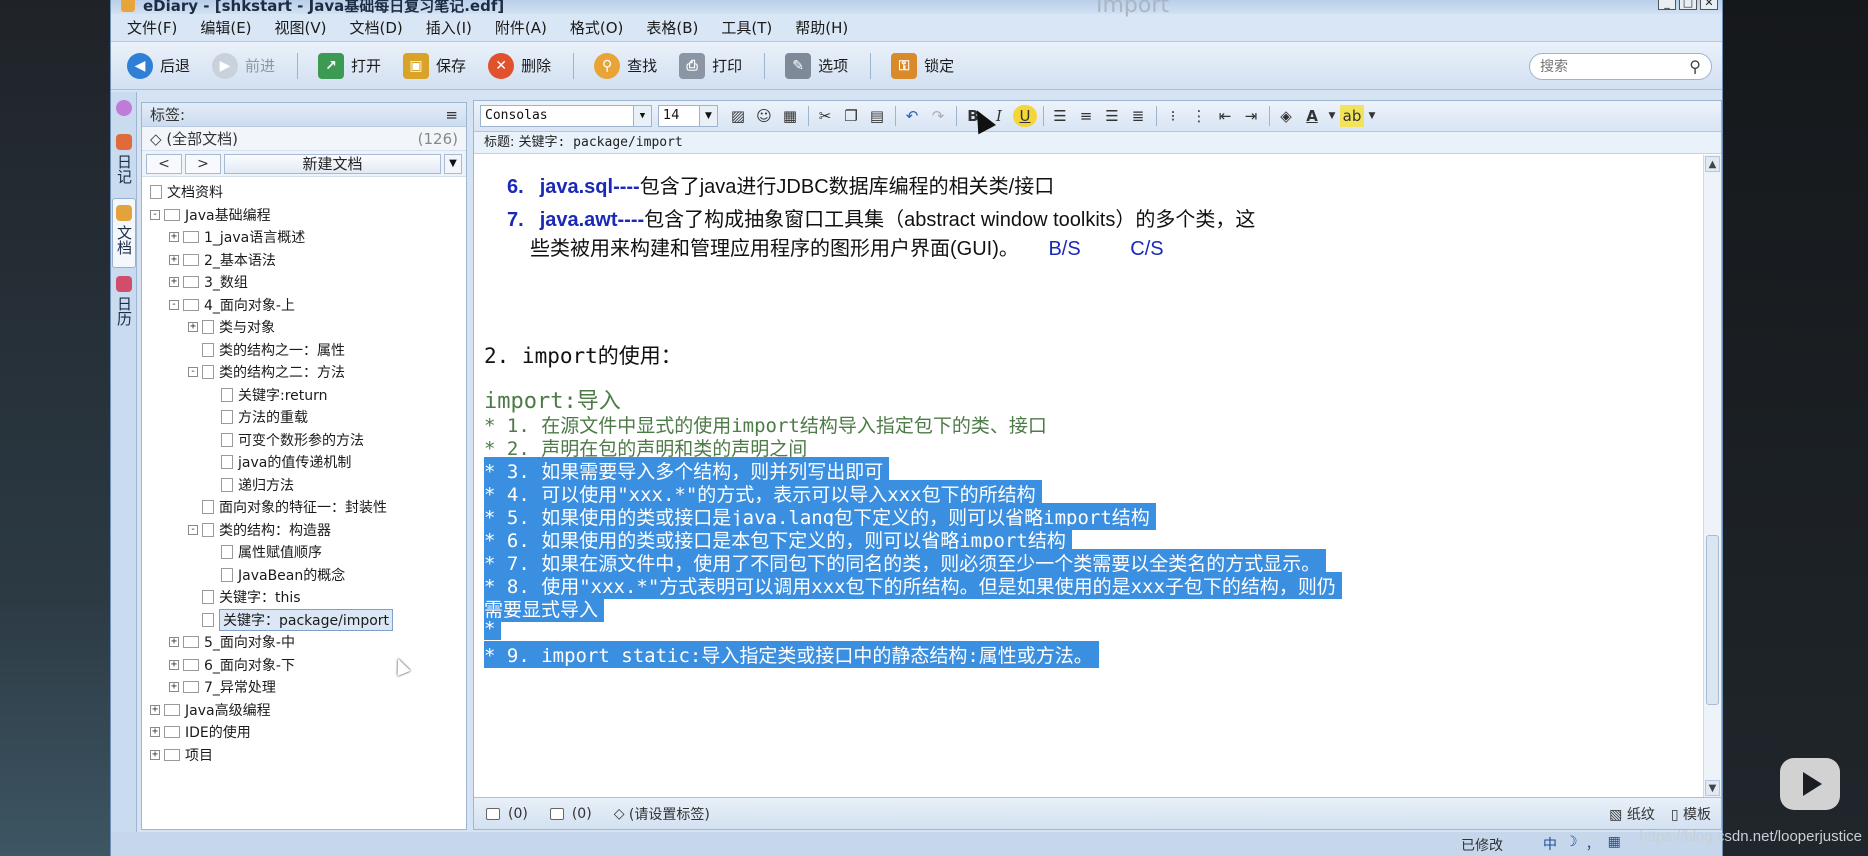  I want to click on all-docs-filter: ◇ (全部文档) (126), so click(304, 139).